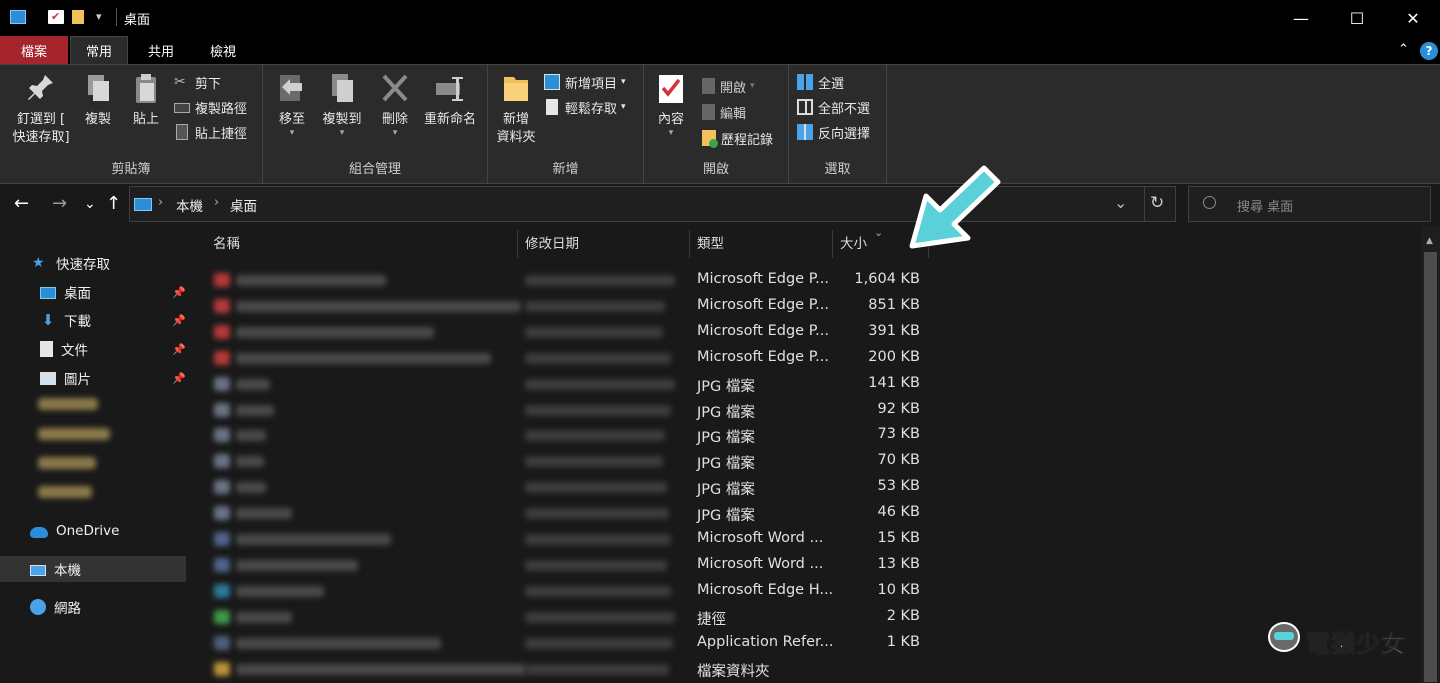 The image size is (1440, 683). What do you see at coordinates (833, 107) in the screenshot?
I see `select-none-button: 全部不選` at bounding box center [833, 107].